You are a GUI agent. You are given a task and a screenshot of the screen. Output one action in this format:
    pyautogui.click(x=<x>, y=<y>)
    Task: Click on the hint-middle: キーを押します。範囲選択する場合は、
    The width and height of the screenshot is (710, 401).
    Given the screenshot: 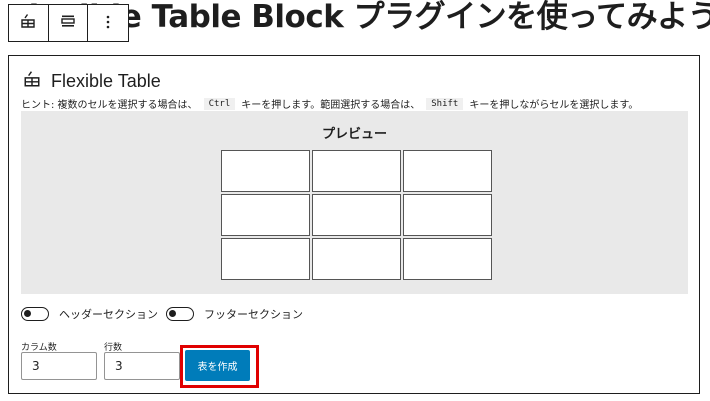 What is the action you would take?
    pyautogui.click(x=331, y=105)
    